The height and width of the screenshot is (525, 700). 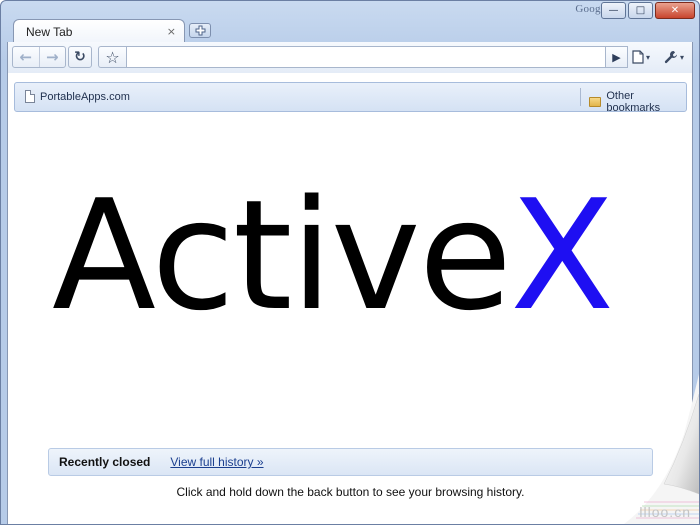 I want to click on tab-new-tab: New Tab ×, so click(x=99, y=31).